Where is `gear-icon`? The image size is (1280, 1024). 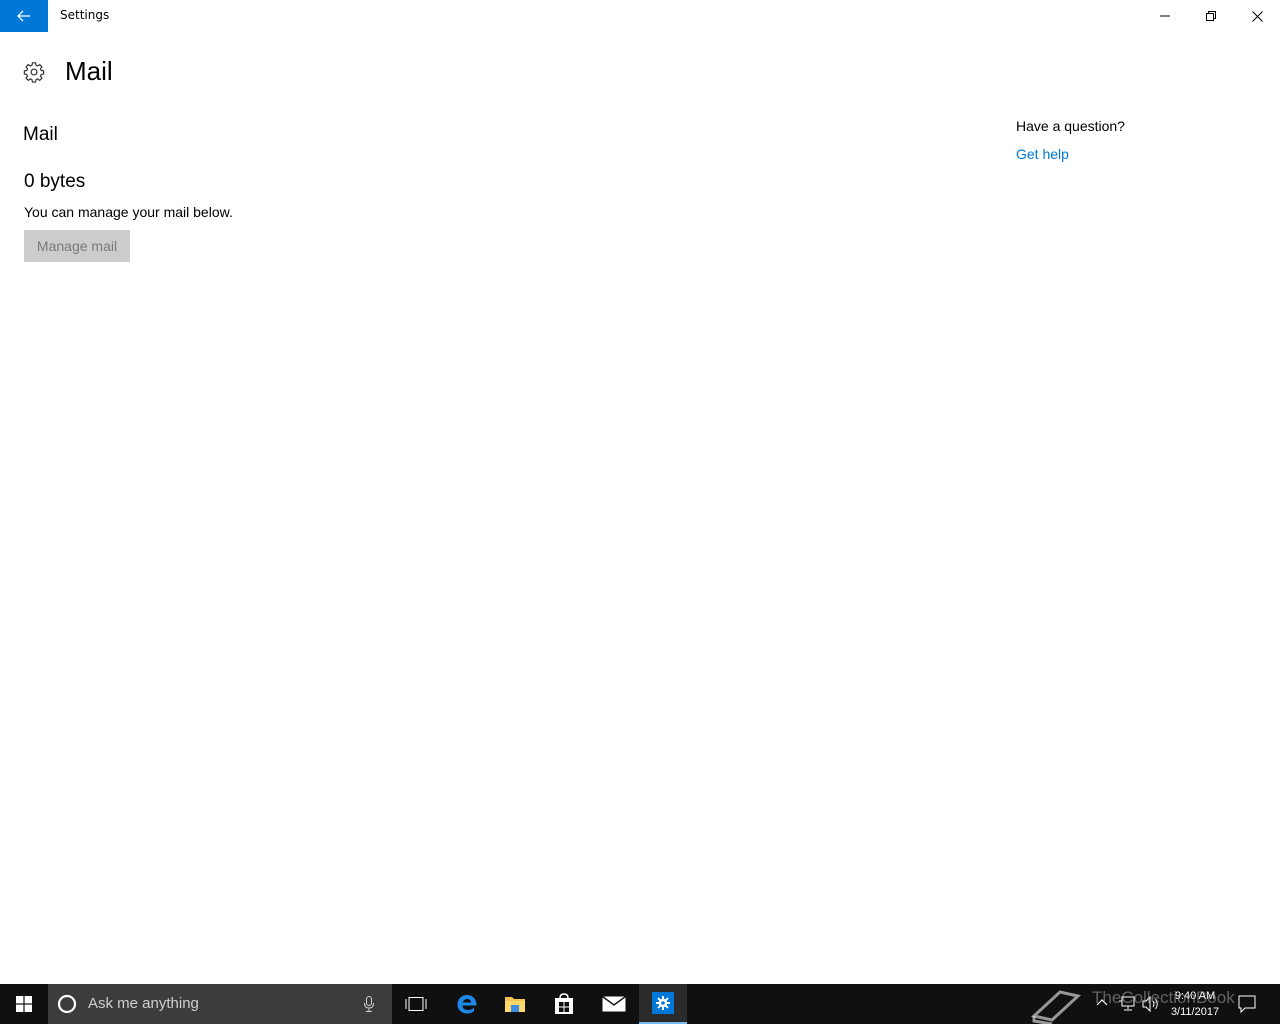 gear-icon is located at coordinates (34, 72).